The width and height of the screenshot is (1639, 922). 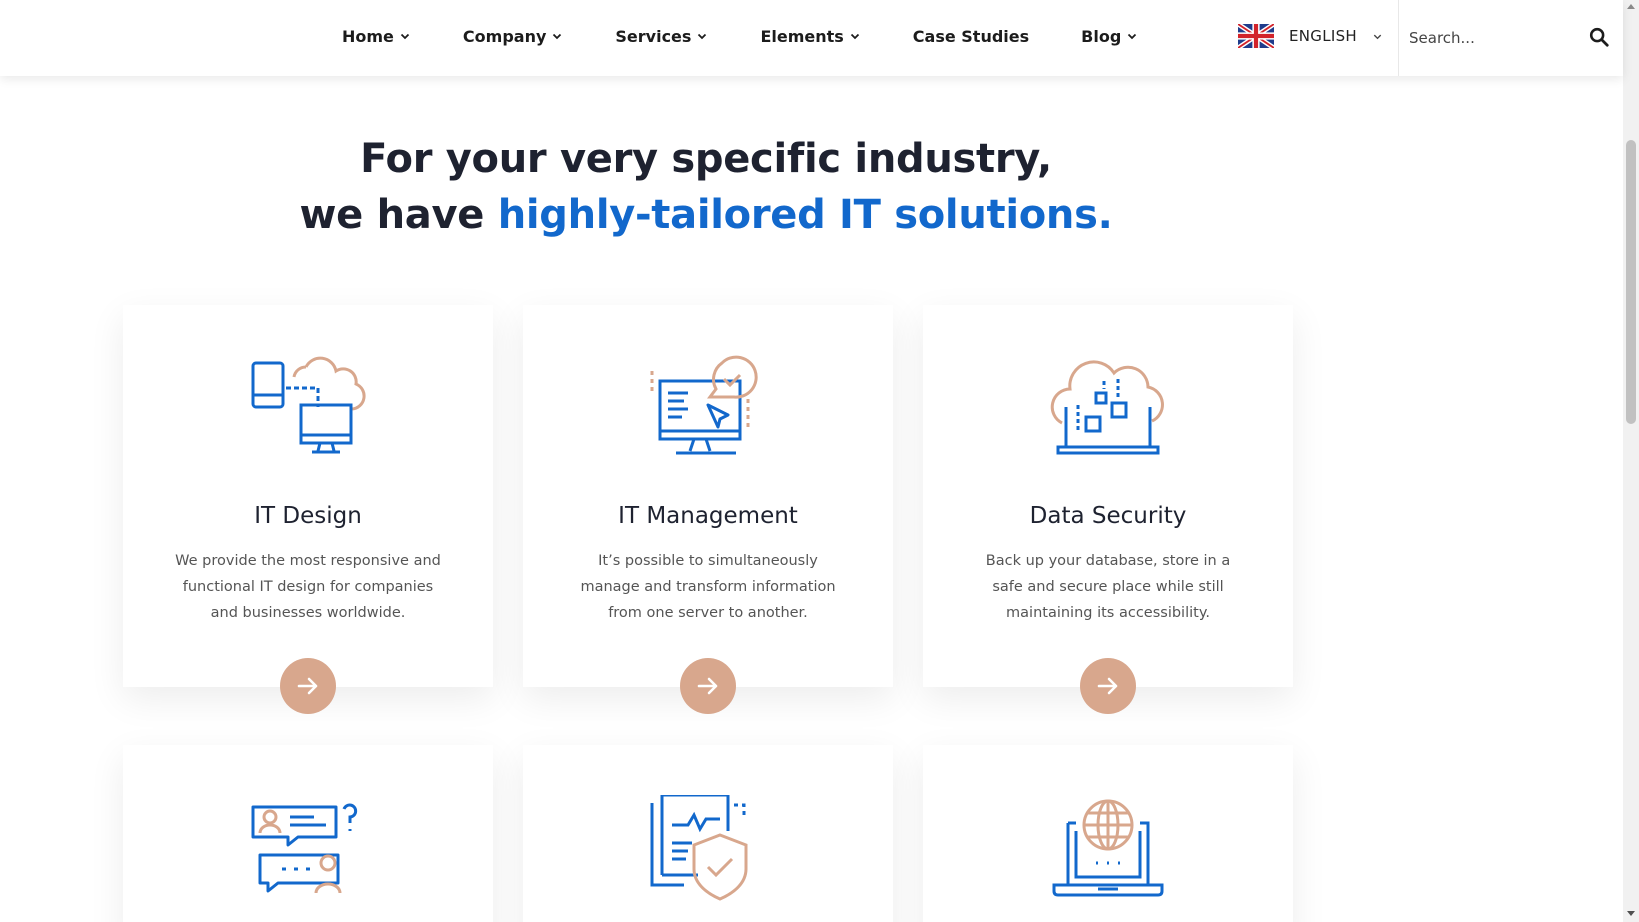 I want to click on nav-item-home: Home, so click(x=376, y=36).